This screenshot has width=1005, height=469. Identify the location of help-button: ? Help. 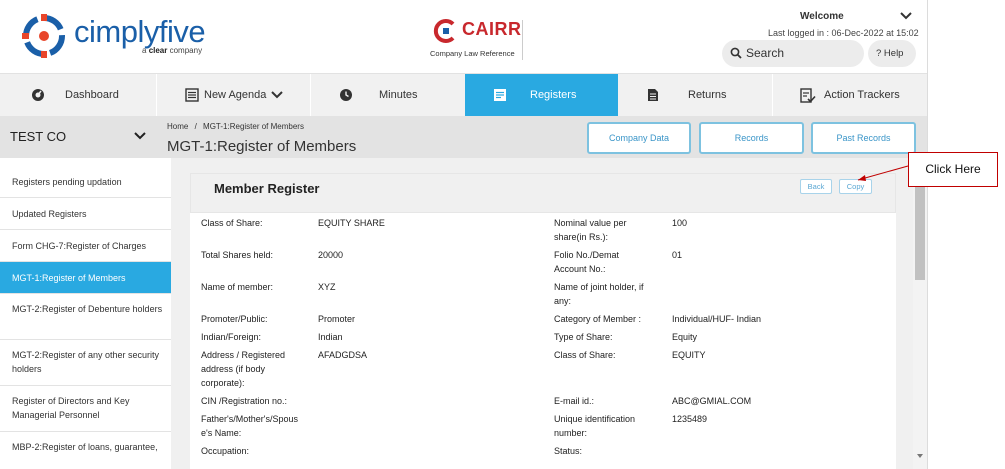
(892, 53).